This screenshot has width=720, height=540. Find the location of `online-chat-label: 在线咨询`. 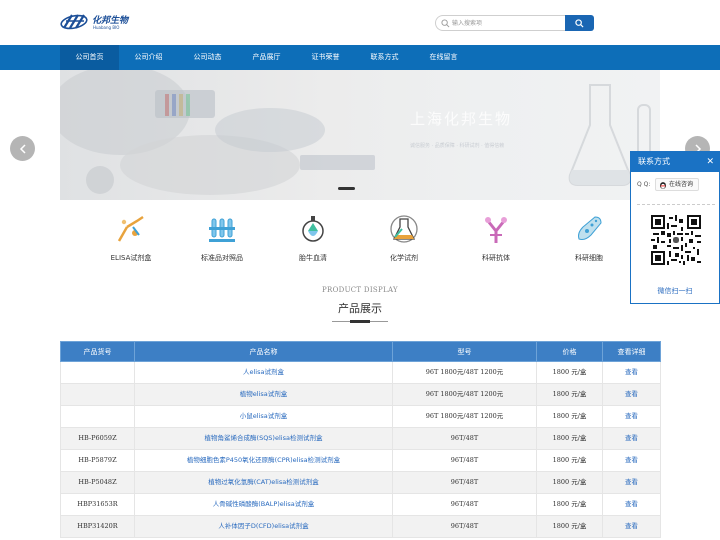

online-chat-label: 在线咨询 is located at coordinates (681, 184).